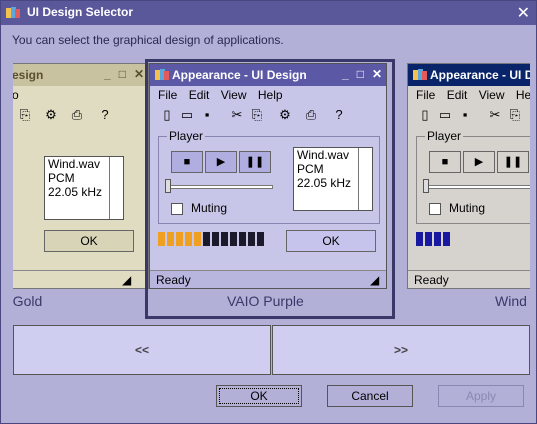 This screenshot has height=424, width=537. What do you see at coordinates (80, 279) in the screenshot?
I see `status-bar: ◢` at bounding box center [80, 279].